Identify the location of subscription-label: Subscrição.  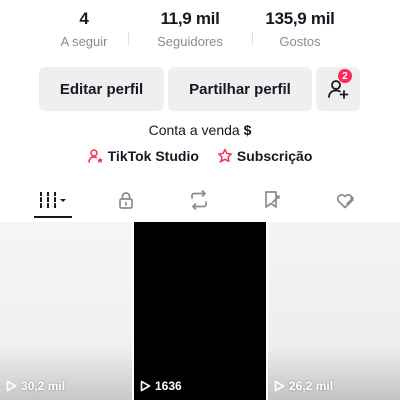
(274, 156).